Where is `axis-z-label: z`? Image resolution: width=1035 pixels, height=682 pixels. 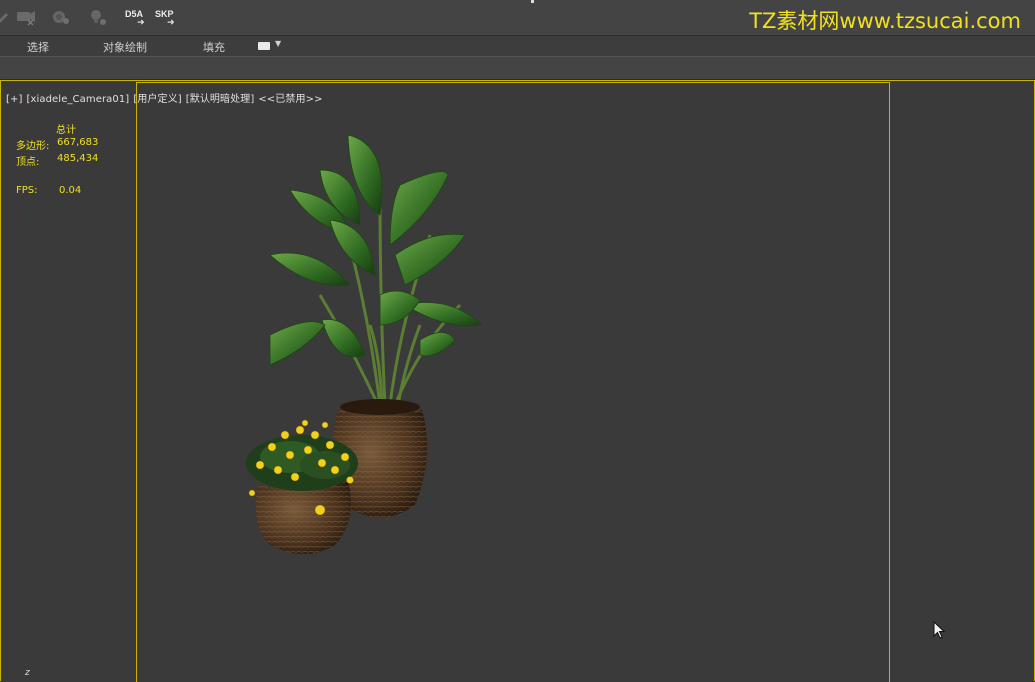 axis-z-label: z is located at coordinates (27, 673).